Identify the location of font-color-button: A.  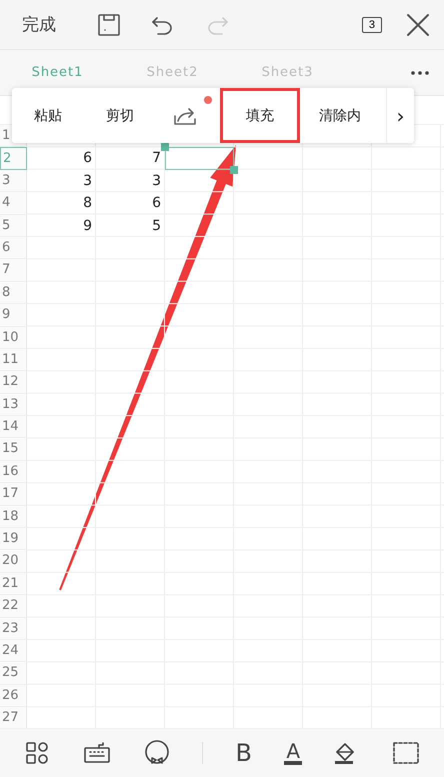
(293, 753).